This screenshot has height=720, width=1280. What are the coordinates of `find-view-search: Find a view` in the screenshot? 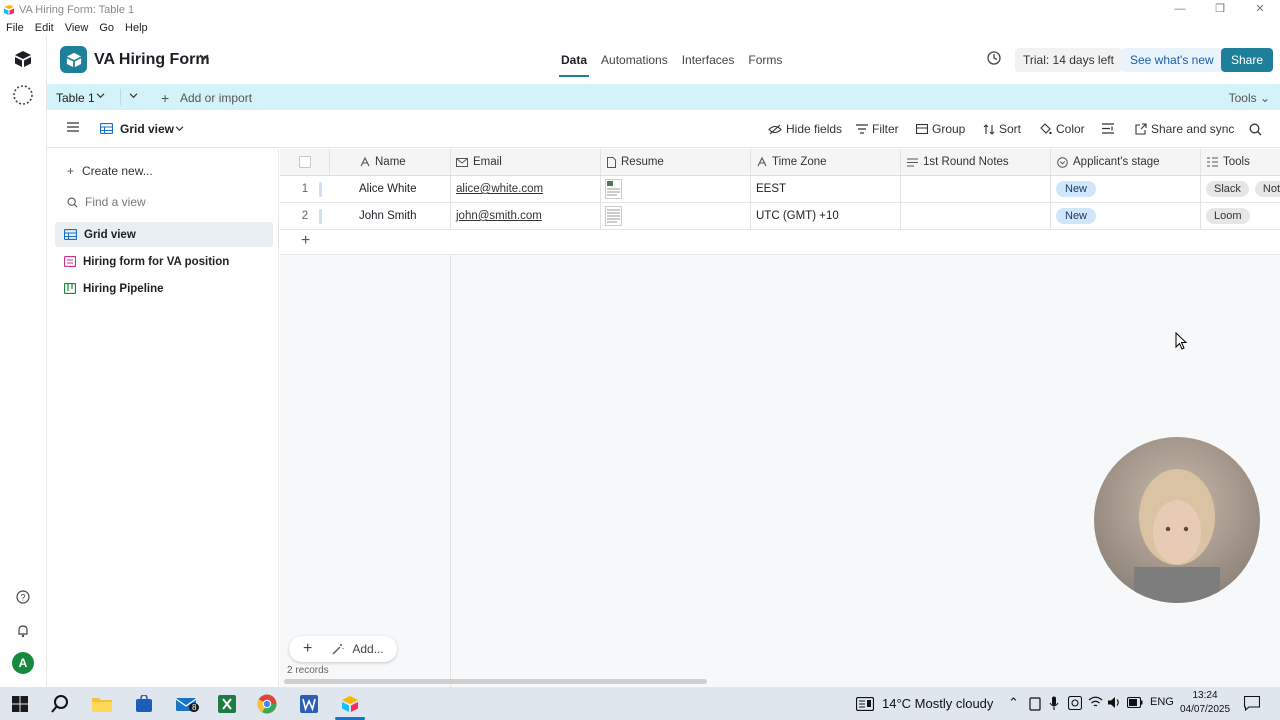 It's located at (106, 202).